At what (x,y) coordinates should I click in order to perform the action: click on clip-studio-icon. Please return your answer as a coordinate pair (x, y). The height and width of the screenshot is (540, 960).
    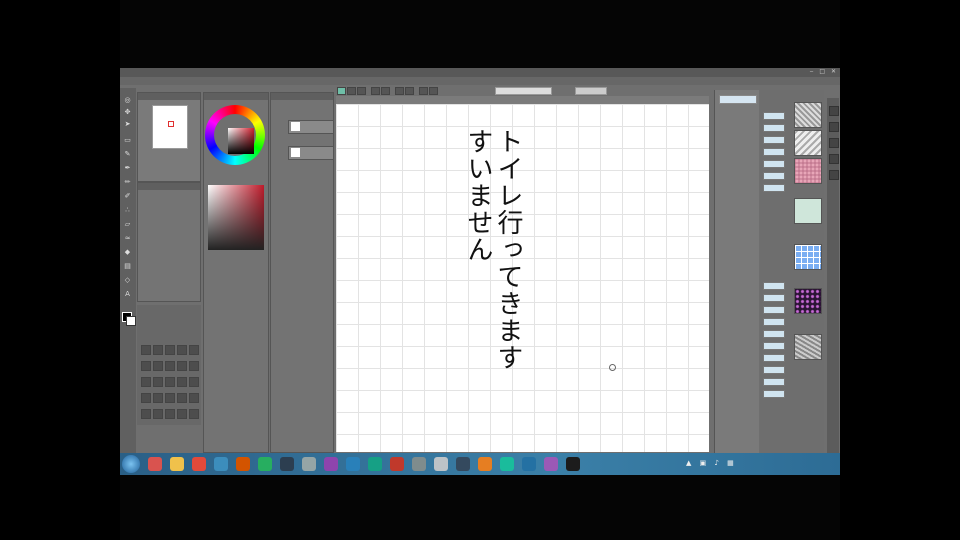
    Looking at the image, I should click on (573, 464).